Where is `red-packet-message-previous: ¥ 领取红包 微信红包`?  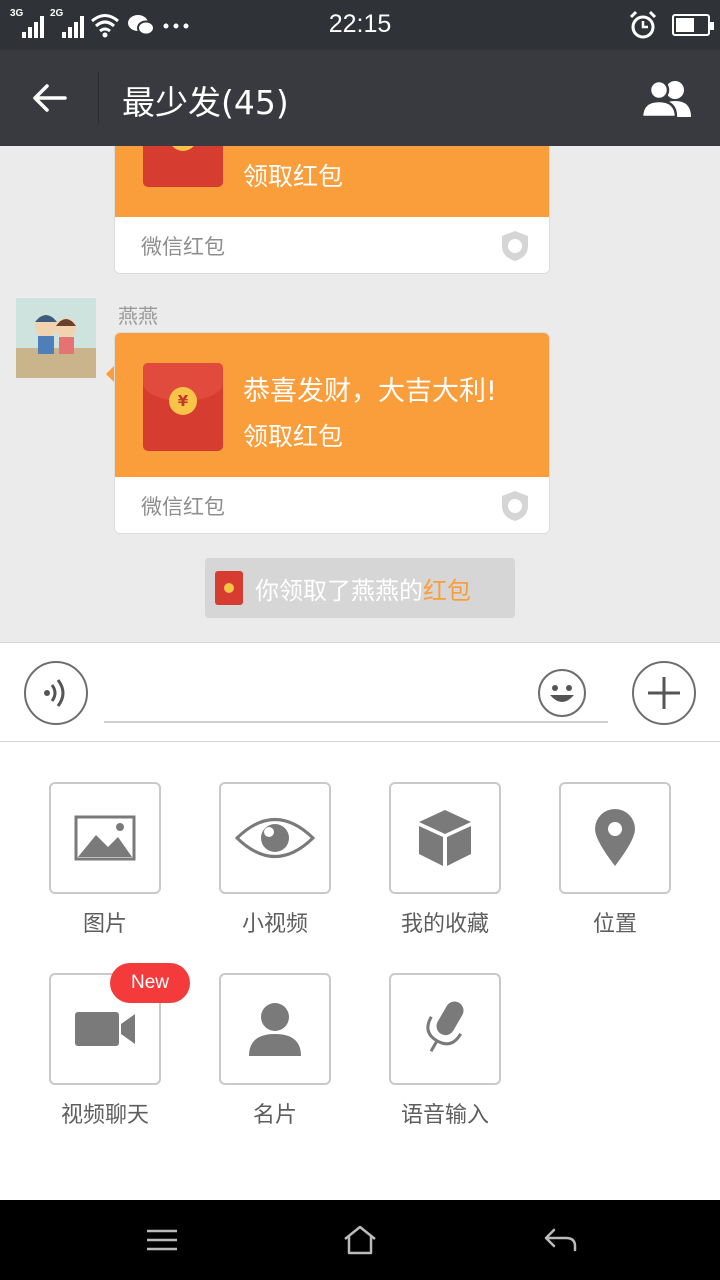
red-packet-message-previous: ¥ 领取红包 微信红包 is located at coordinates (332, 210).